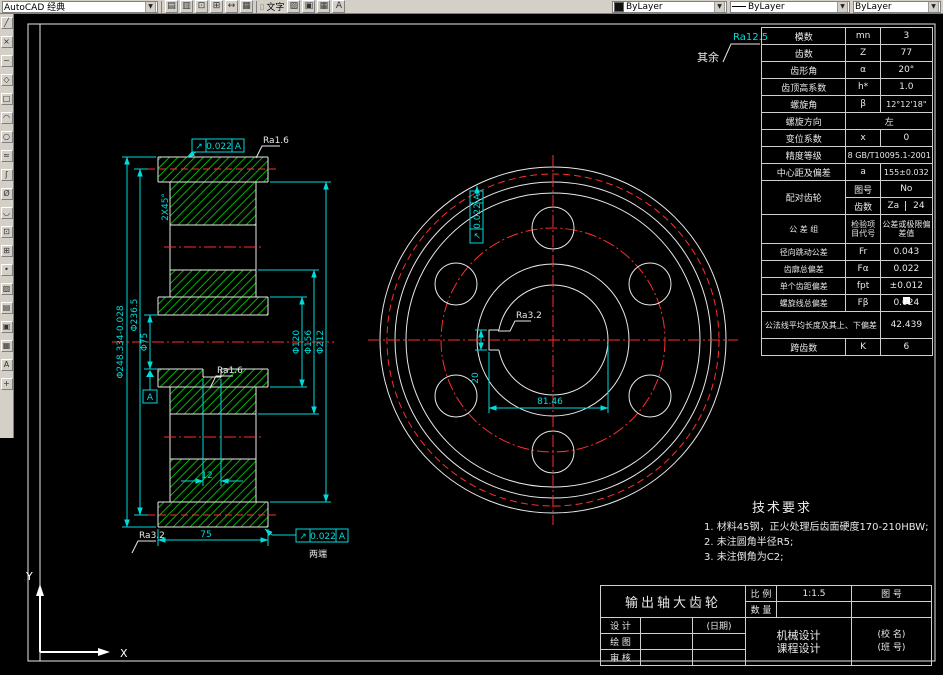 The width and height of the screenshot is (943, 675). I want to click on param-symbol: K, so click(863, 347).